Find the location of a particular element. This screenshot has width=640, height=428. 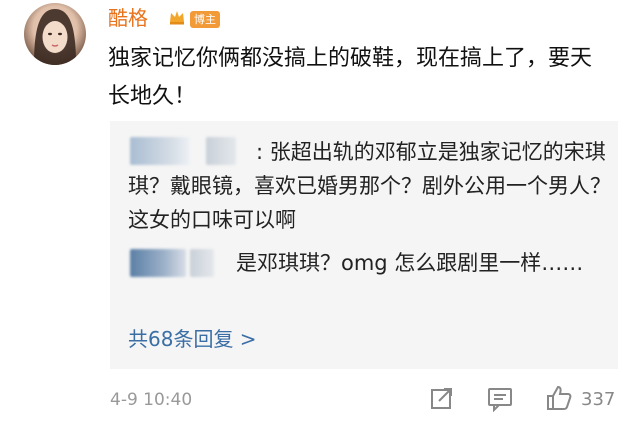

crown-icon is located at coordinates (177, 18).